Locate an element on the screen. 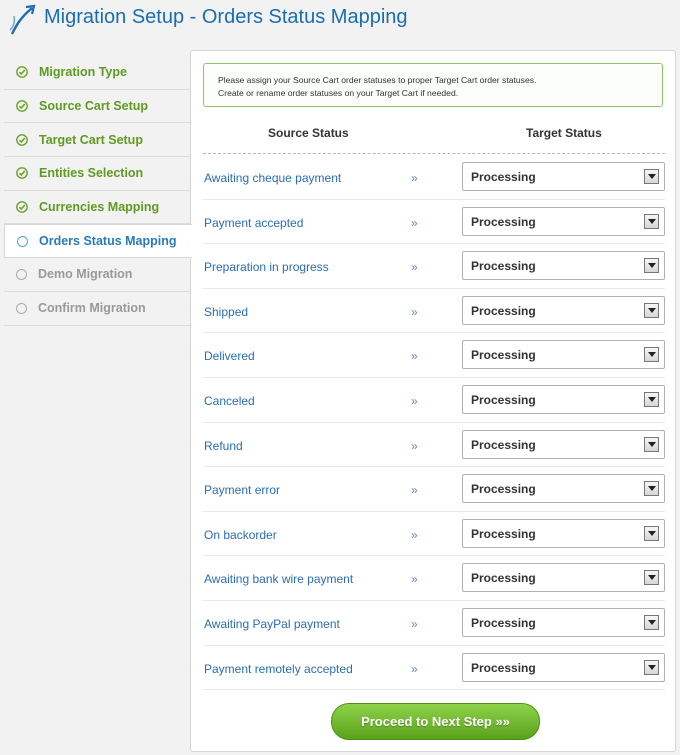  source-status-link: Shipped is located at coordinates (226, 312).